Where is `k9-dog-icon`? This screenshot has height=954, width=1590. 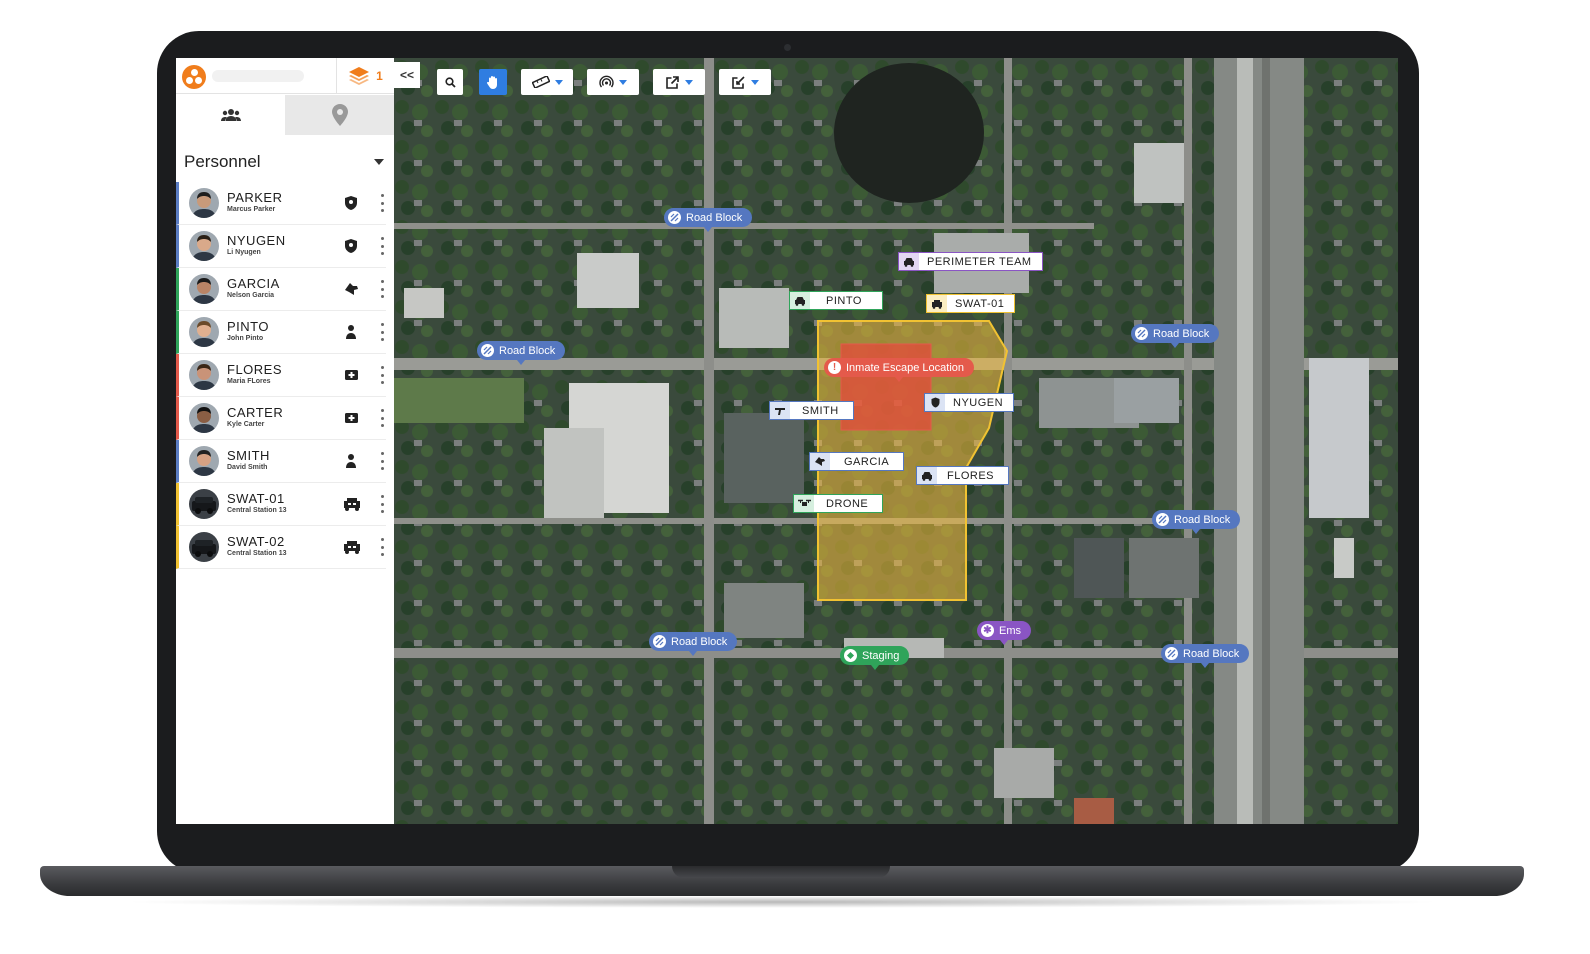
k9-dog-icon is located at coordinates (820, 461).